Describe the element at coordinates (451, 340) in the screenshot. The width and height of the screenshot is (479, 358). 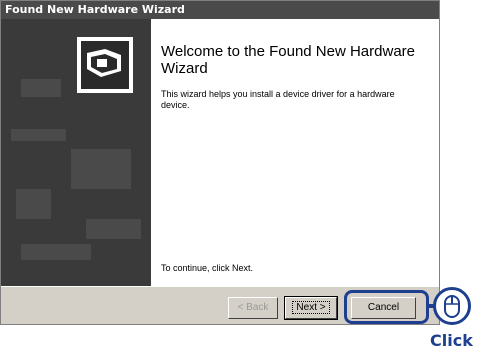
I see `click-label: Click` at that location.